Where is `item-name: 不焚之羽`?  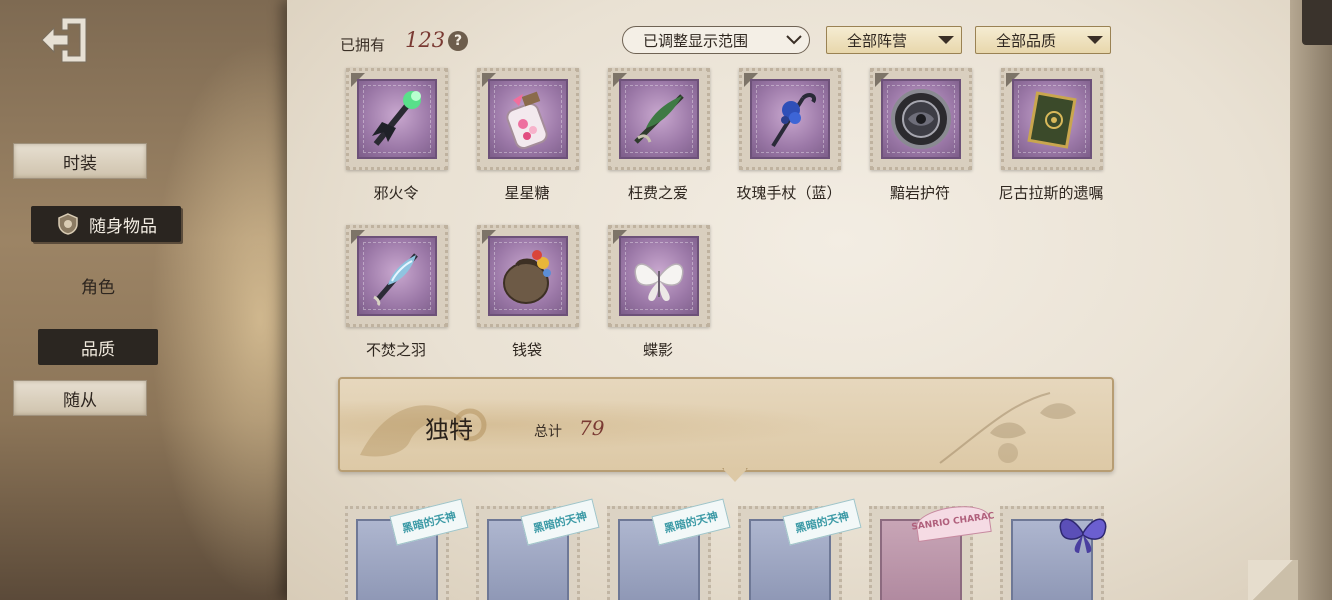 item-name: 不焚之羽 is located at coordinates (395, 350).